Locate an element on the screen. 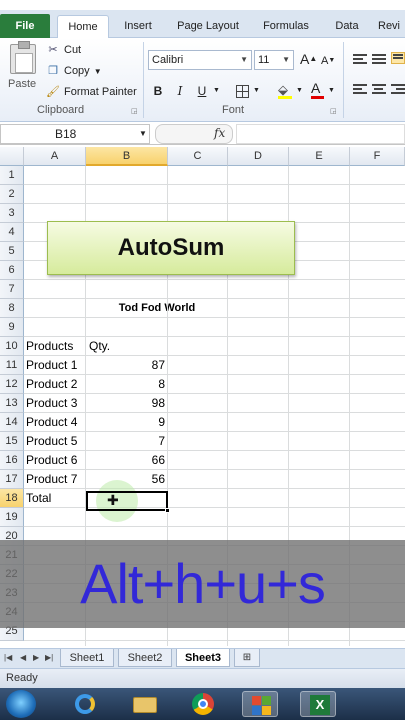 The image size is (405, 720). cut-button: ✂ Cut is located at coordinates (63, 50).